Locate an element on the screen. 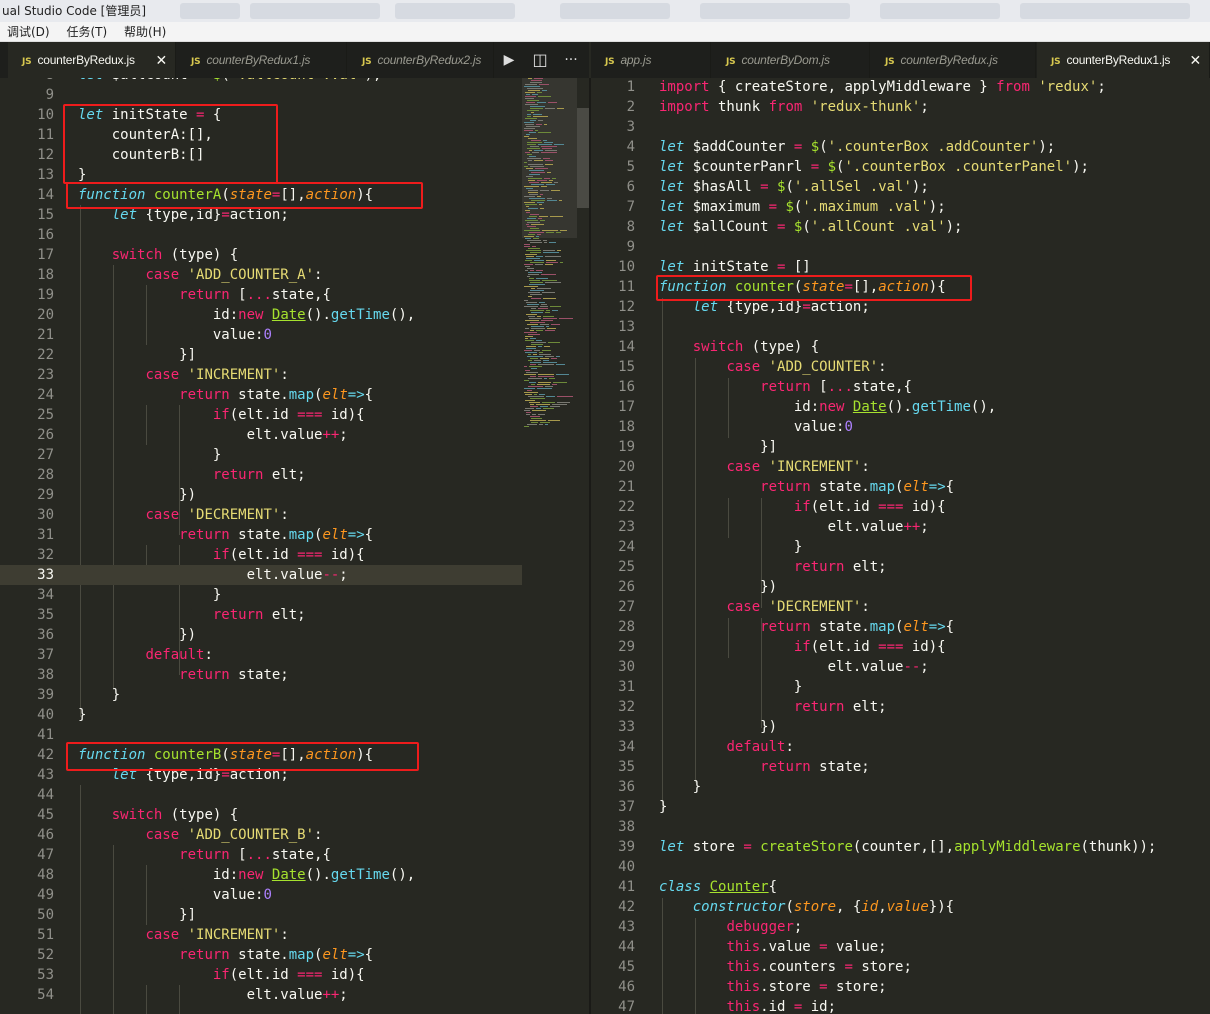  menu-tasks: 任务(T) is located at coordinates (86, 32).